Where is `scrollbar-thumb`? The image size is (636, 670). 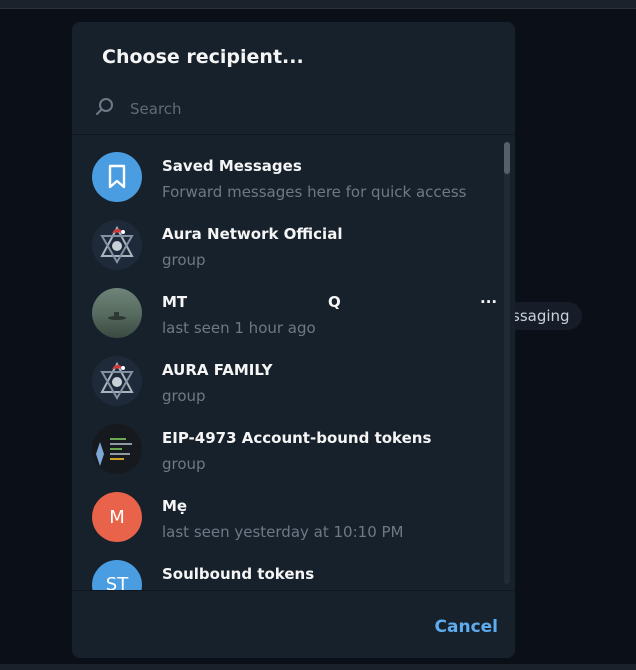
scrollbar-thumb is located at coordinates (507, 158).